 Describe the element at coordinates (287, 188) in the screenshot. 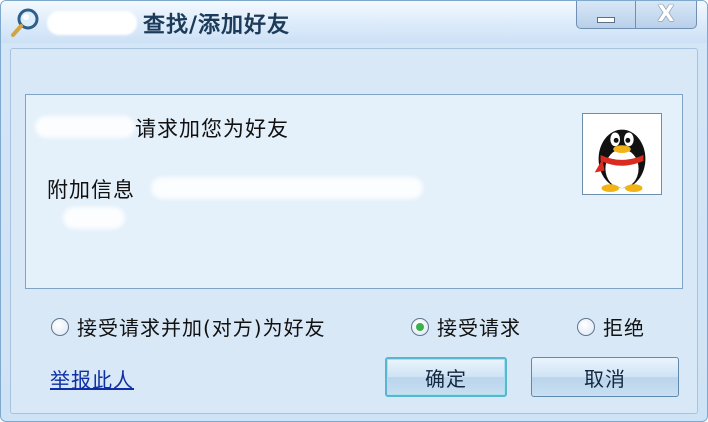

I see `redacted-extra-info` at that location.